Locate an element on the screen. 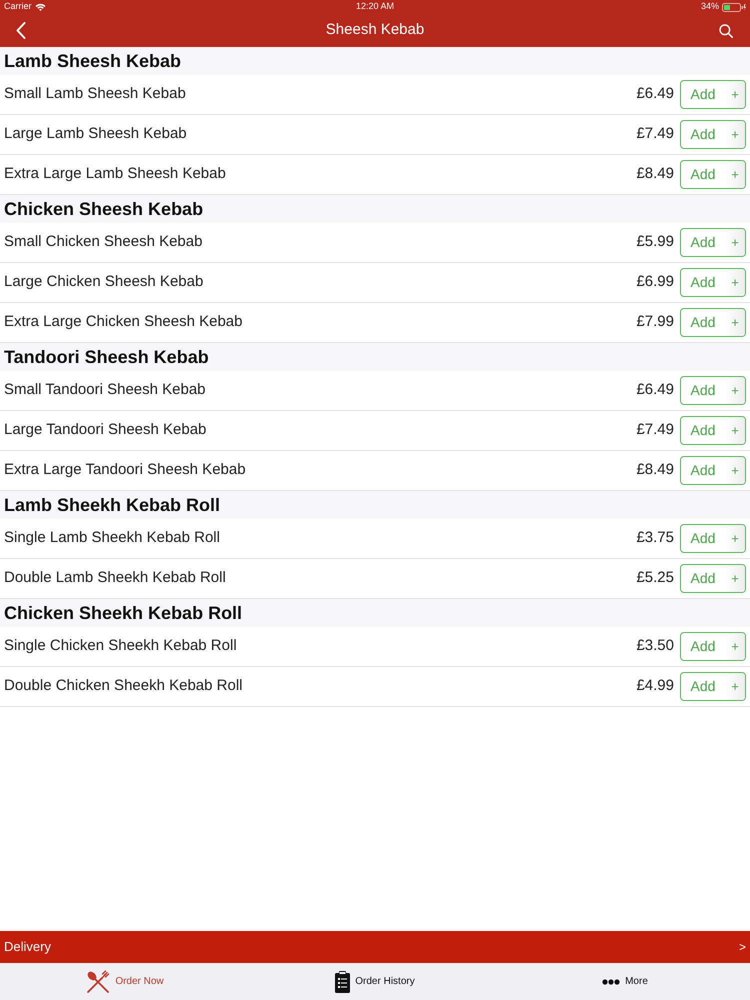 The image size is (750, 1000). item-price: £5.99 is located at coordinates (655, 242).